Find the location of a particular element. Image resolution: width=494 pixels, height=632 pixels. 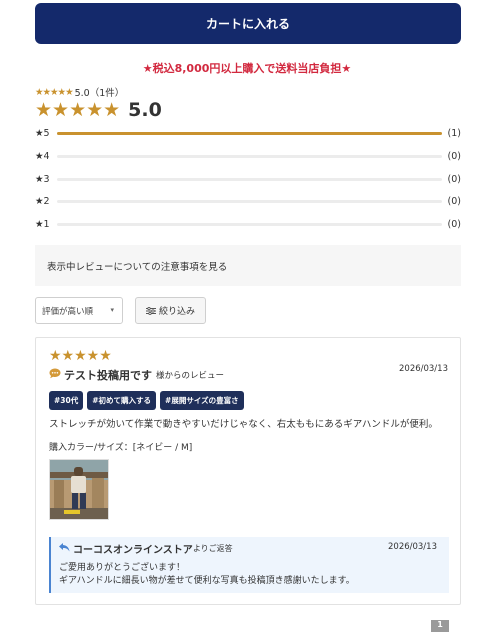

reviewer-suffix: 様からのレビュー is located at coordinates (190, 376).